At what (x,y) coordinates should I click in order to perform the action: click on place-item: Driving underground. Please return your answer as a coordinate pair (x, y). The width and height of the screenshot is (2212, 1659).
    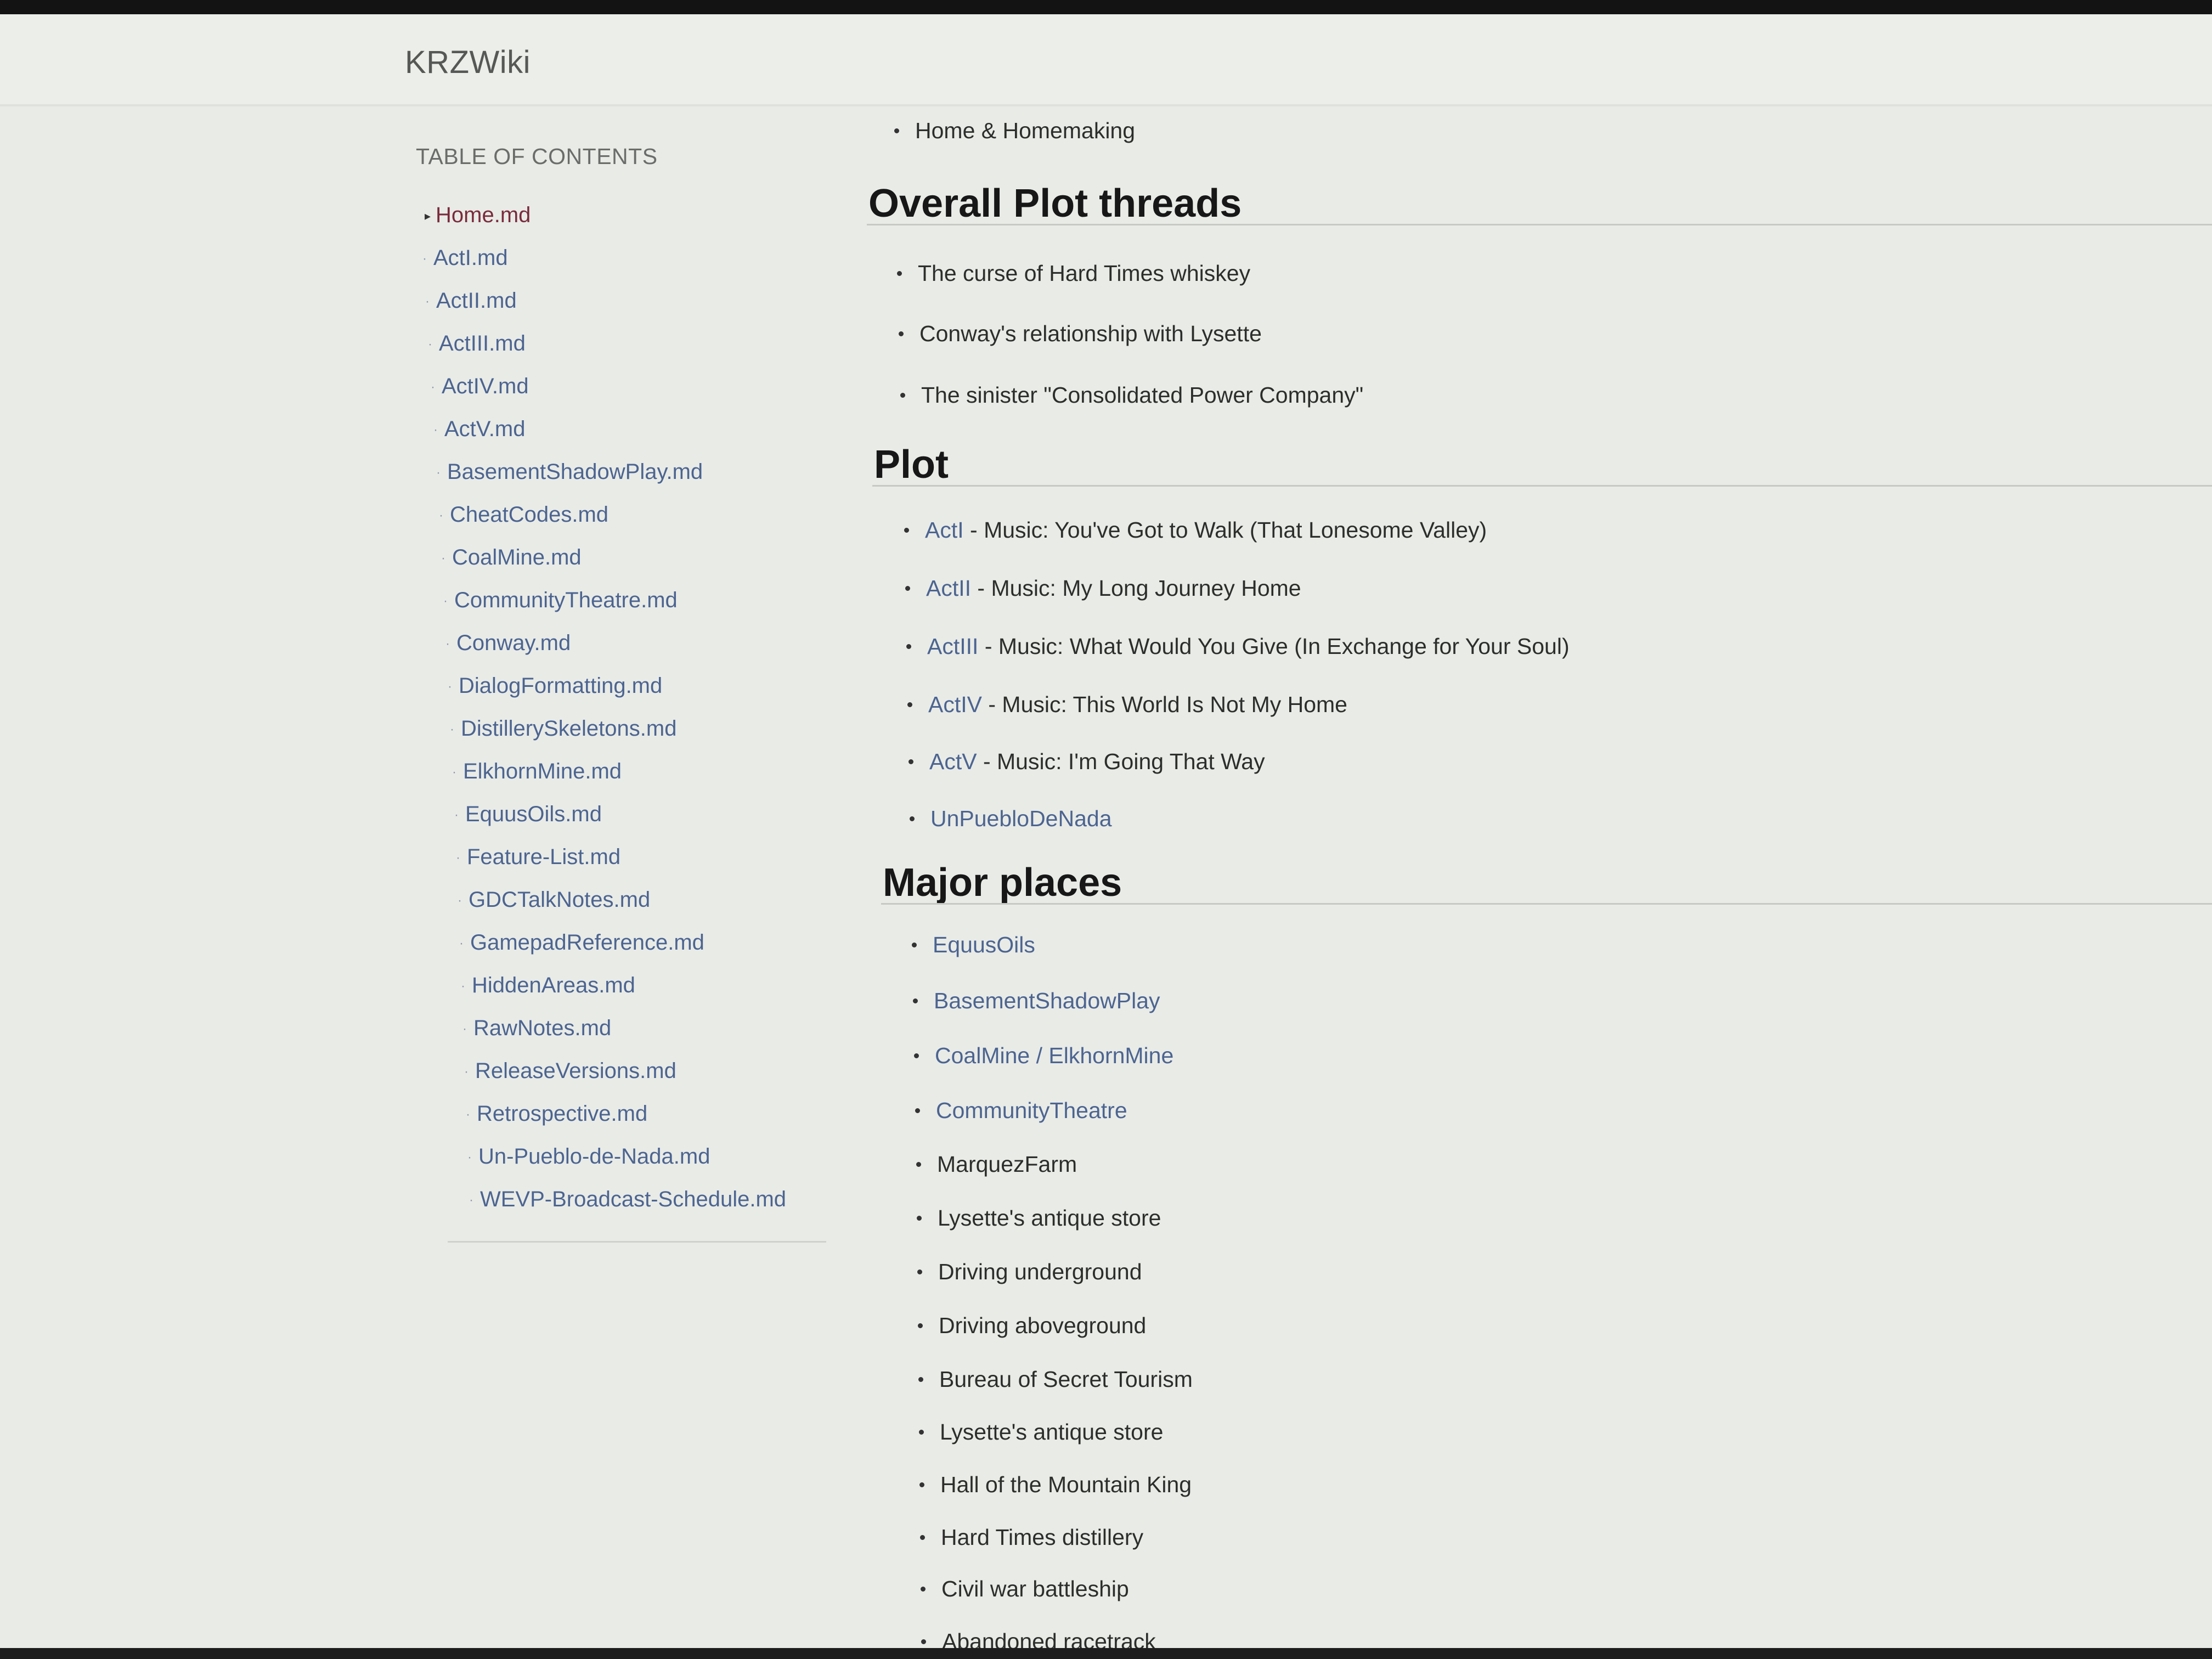
    Looking at the image, I should click on (1356, 1272).